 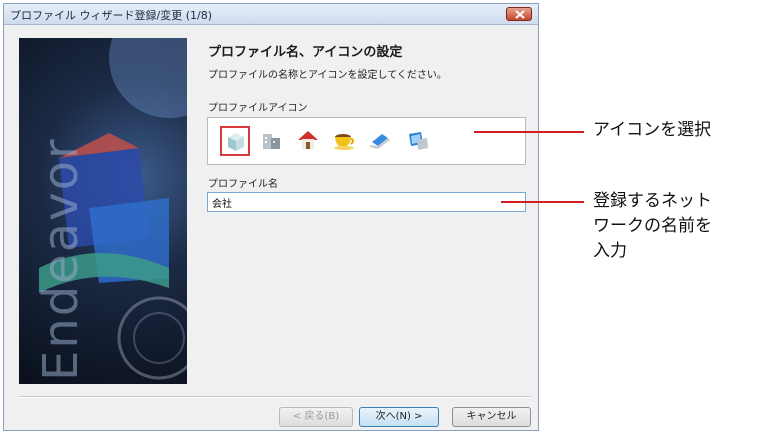 I want to click on title-bar: プロファイル ウィザード登録/変更 (1/8), so click(x=271, y=14).